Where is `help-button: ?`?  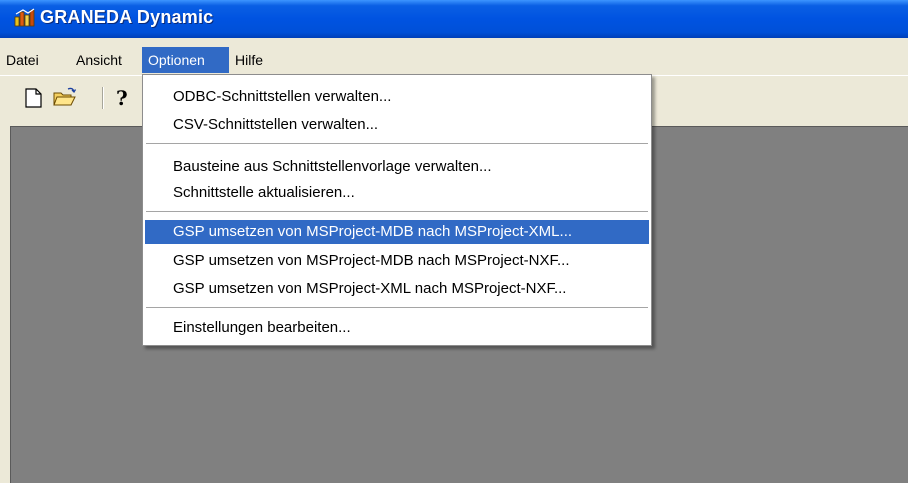 help-button: ? is located at coordinates (121, 98).